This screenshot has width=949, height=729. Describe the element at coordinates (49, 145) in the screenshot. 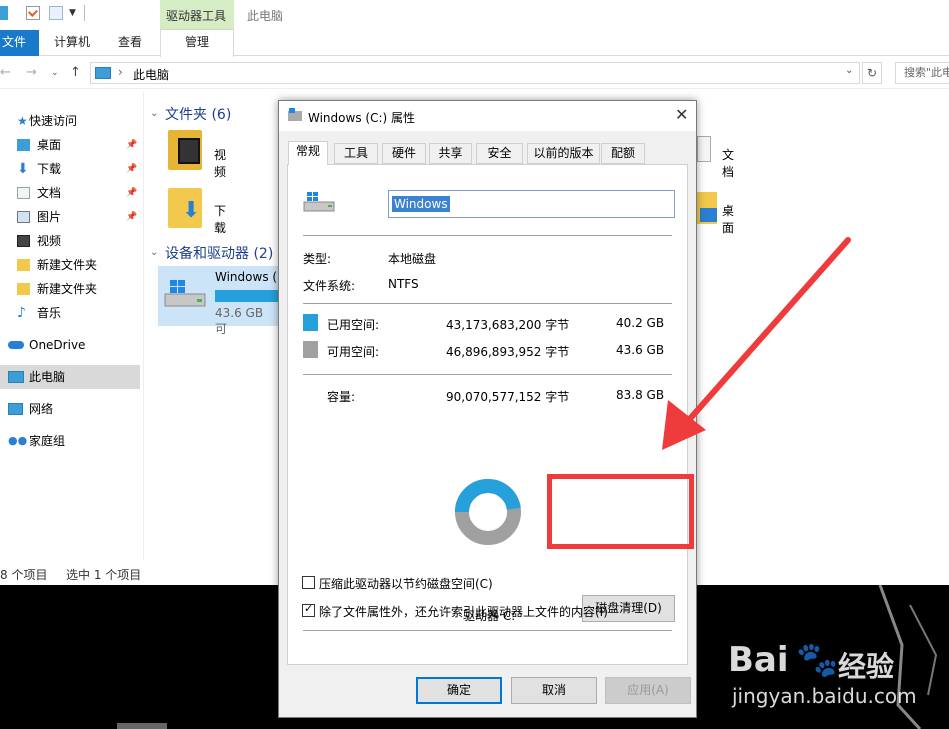

I see `nav-item-label: 桌面` at that location.